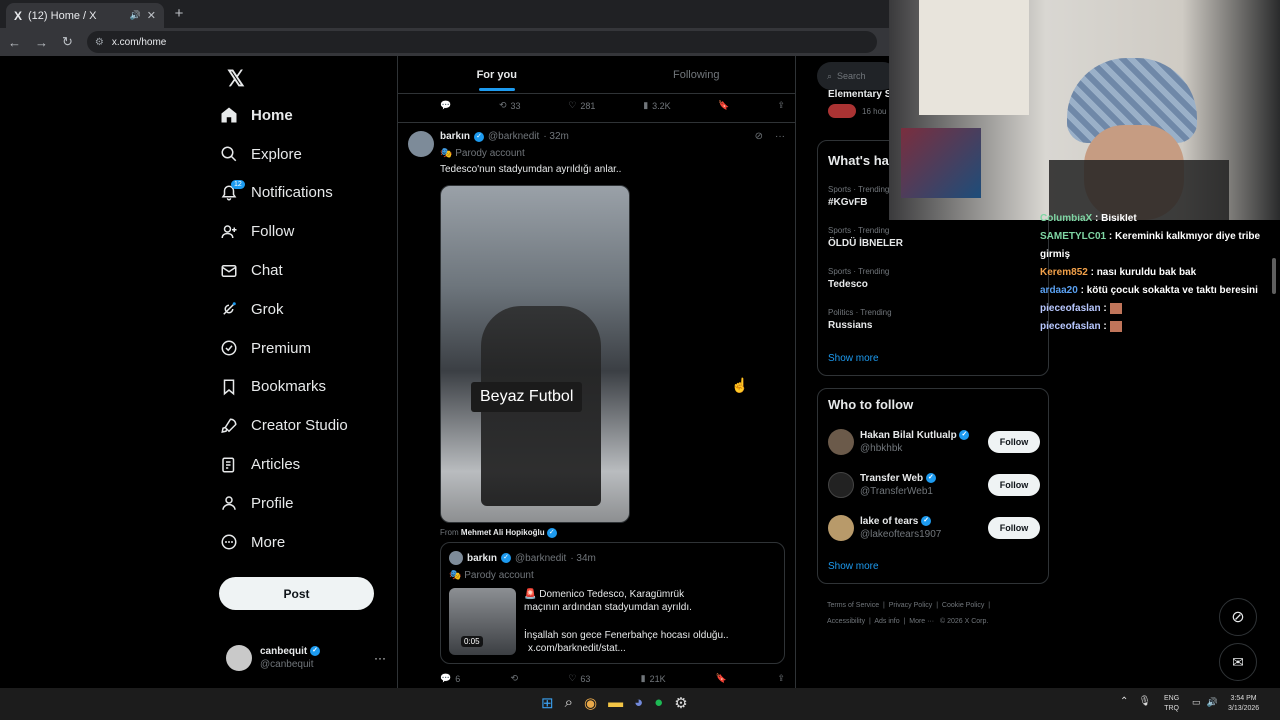 This screenshot has height=720, width=1280. Describe the element at coordinates (310, 542) in the screenshot. I see `sidebar-item-more: More` at that location.